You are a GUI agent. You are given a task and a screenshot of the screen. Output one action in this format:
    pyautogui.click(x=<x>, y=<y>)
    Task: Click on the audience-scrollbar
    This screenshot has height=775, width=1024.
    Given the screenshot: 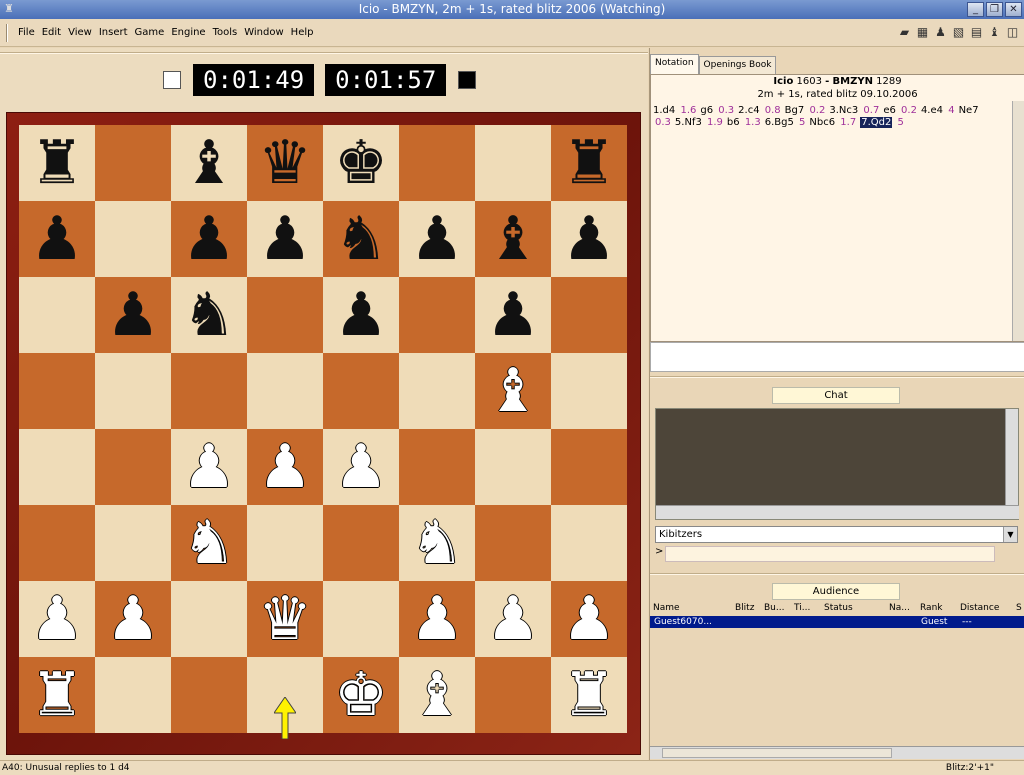 What is the action you would take?
    pyautogui.click(x=837, y=752)
    